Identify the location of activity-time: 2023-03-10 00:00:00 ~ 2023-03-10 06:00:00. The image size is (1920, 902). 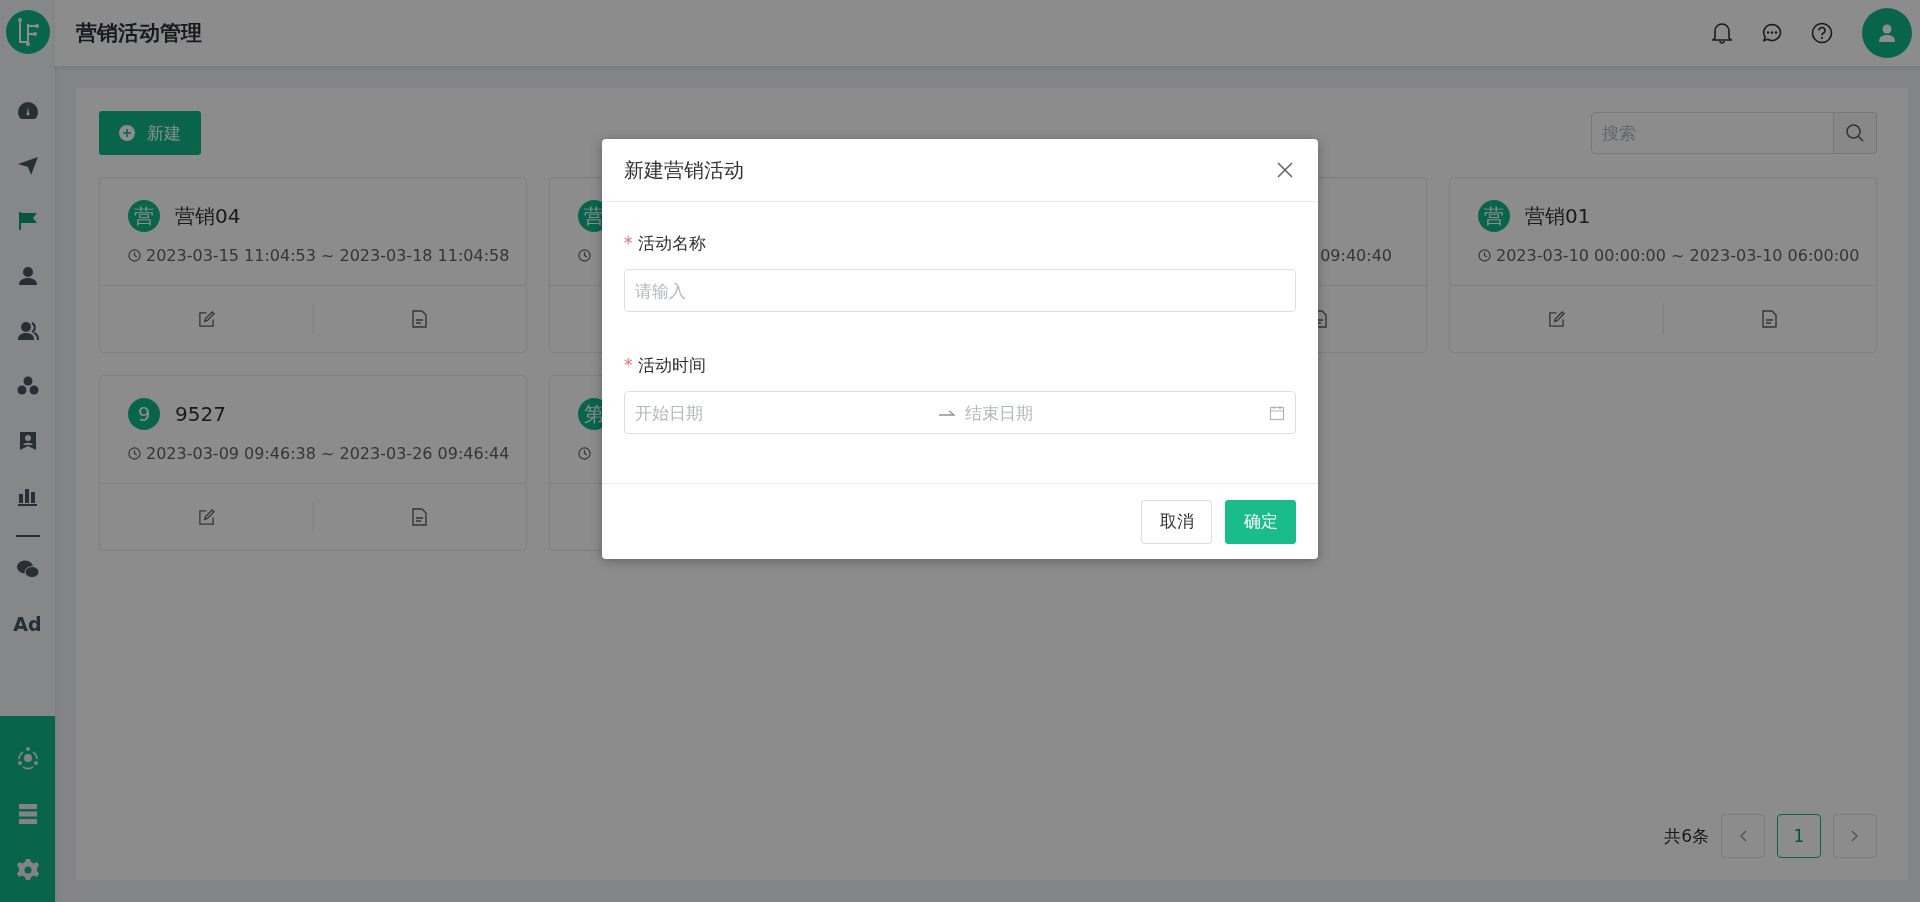
(1678, 255).